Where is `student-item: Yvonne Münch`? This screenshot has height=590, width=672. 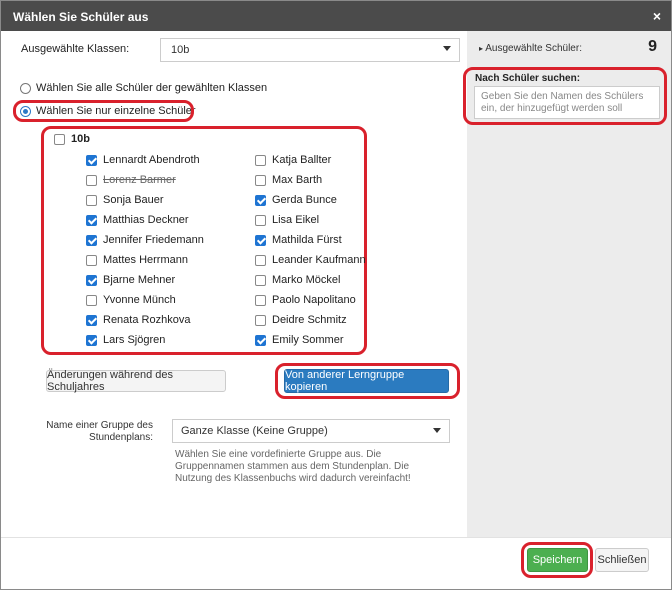 student-item: Yvonne Münch is located at coordinates (131, 300).